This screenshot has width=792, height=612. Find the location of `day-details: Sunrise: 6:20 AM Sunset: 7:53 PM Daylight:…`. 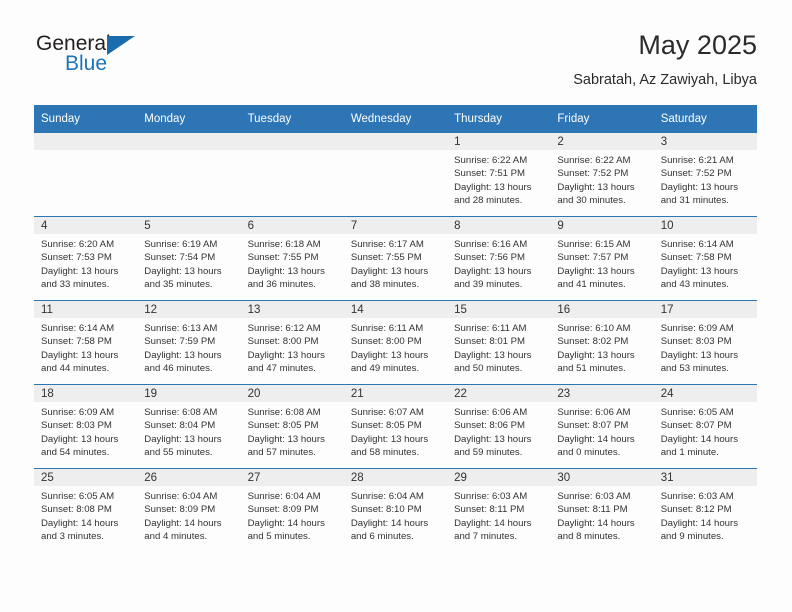

day-details: Sunrise: 6:20 AM Sunset: 7:53 PM Daylight:… is located at coordinates (85, 263).